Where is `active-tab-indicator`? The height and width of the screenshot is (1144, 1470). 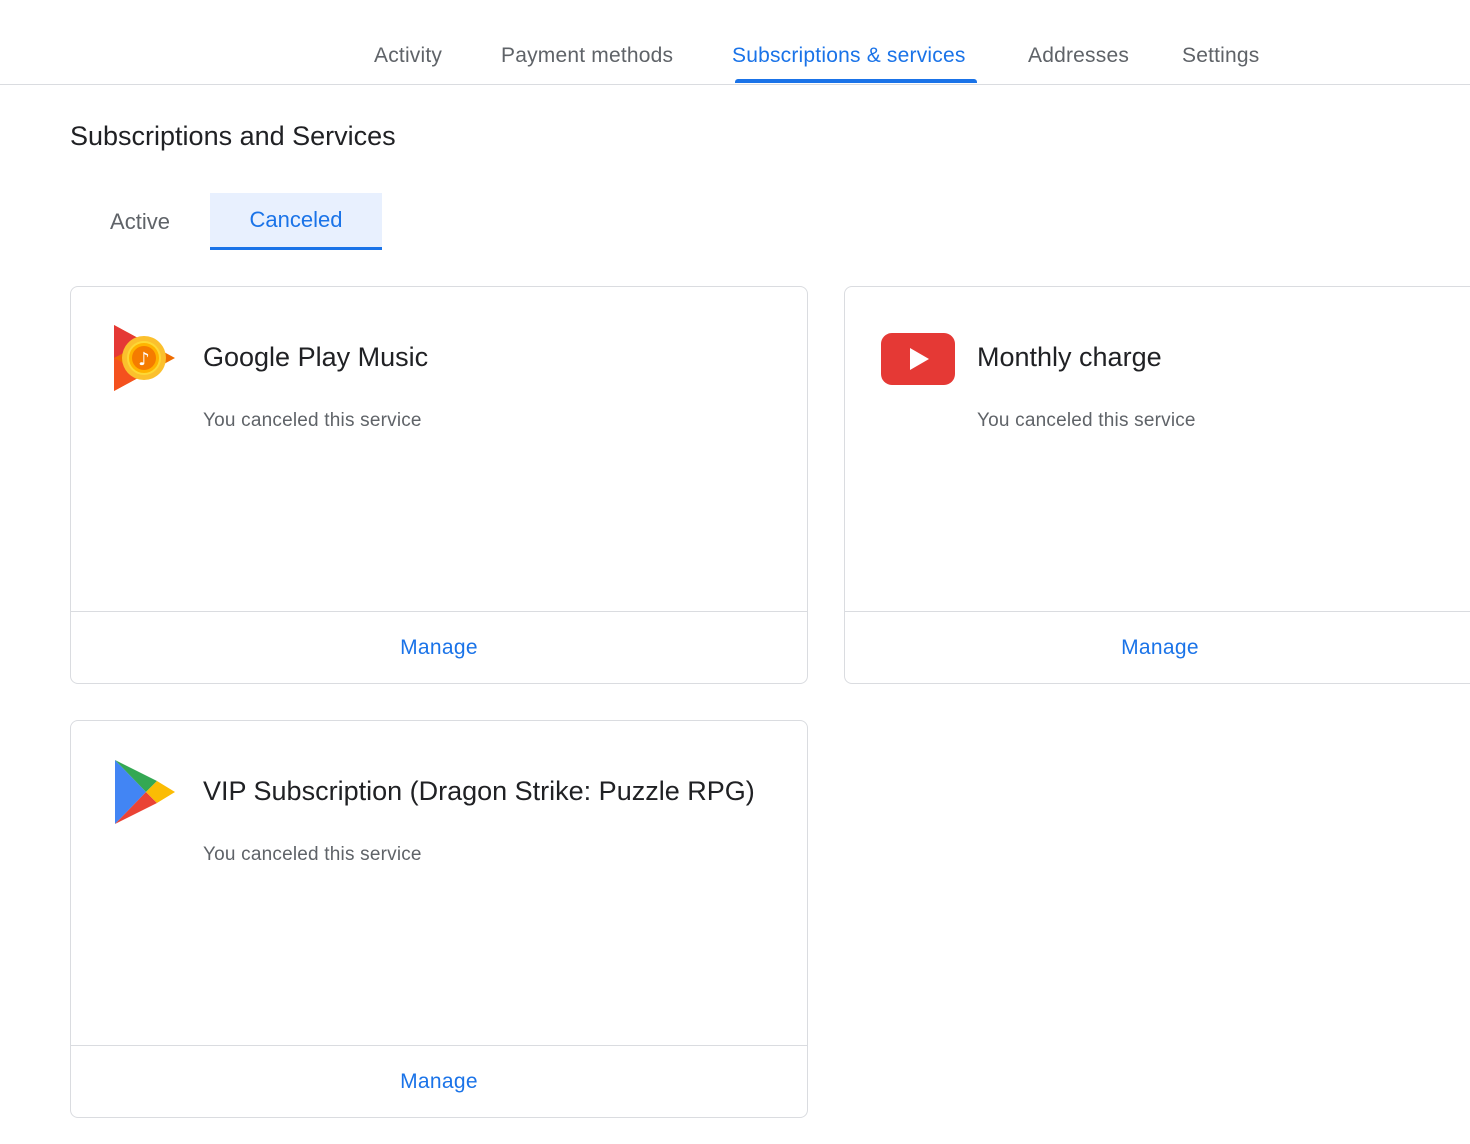 active-tab-indicator is located at coordinates (856, 81).